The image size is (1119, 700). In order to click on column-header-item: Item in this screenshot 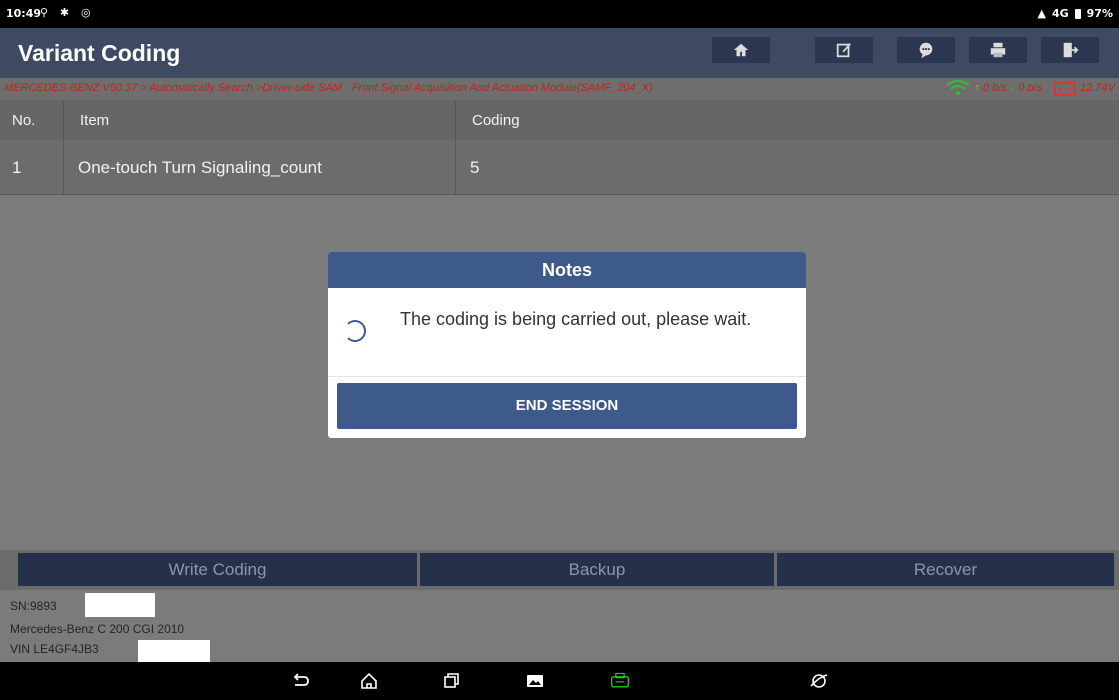, I will do `click(95, 120)`.